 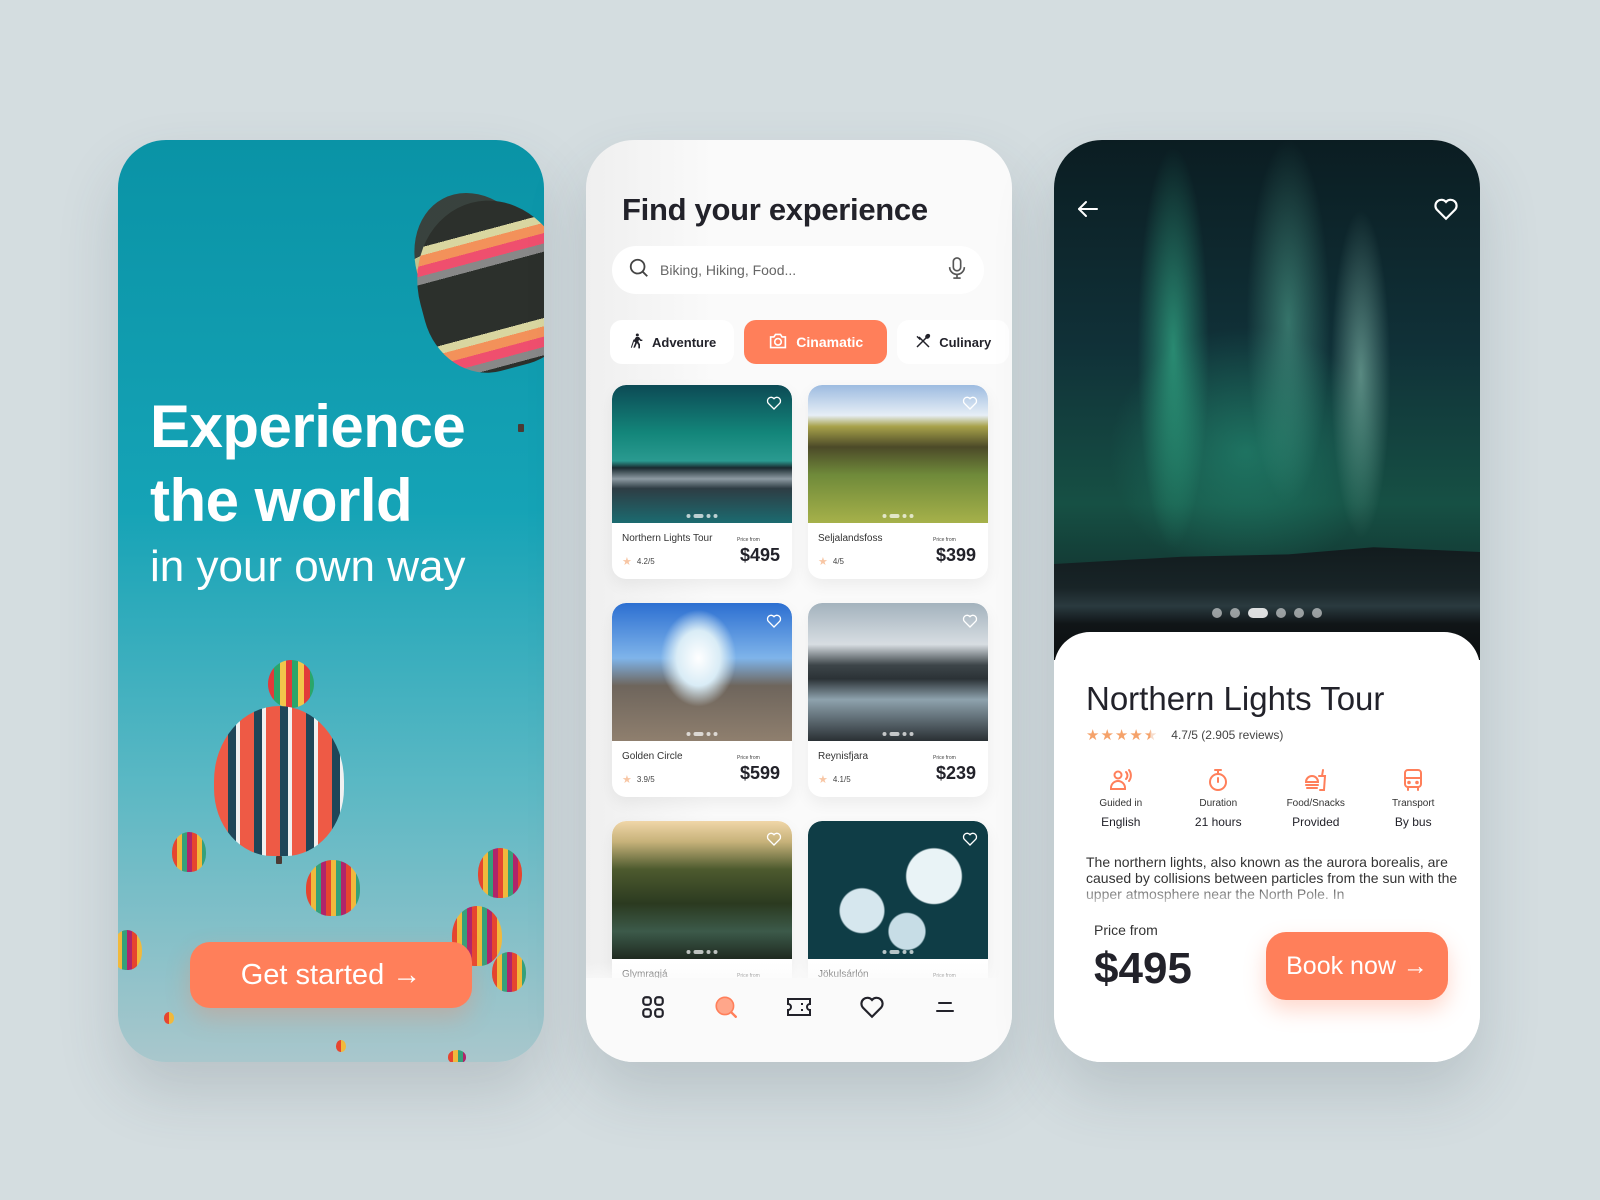 I want to click on book-now-button: Book now →, so click(x=1357, y=966).